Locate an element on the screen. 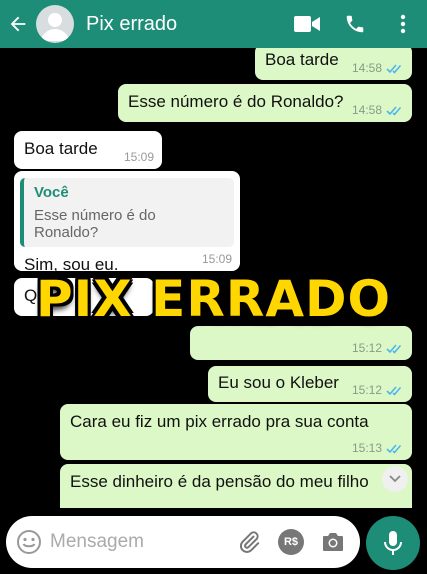 This screenshot has width=427, height=574. message-input: Mensagem R$ is located at coordinates (183, 542).